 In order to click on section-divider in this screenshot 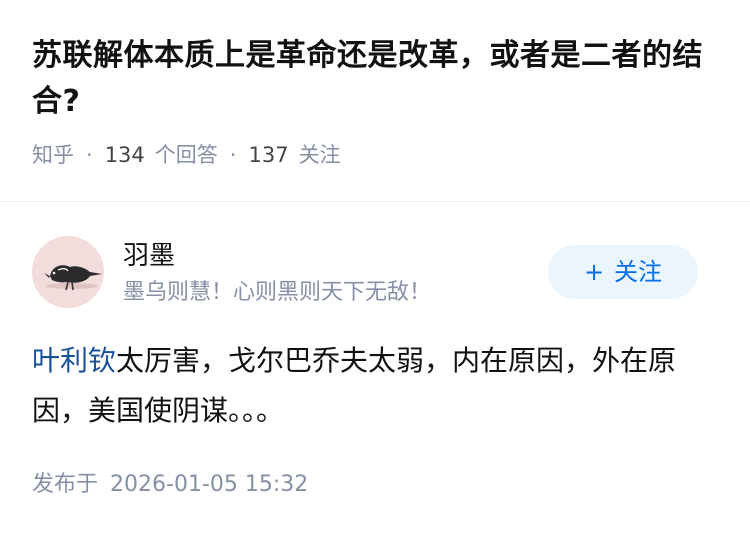, I will do `click(375, 201)`.